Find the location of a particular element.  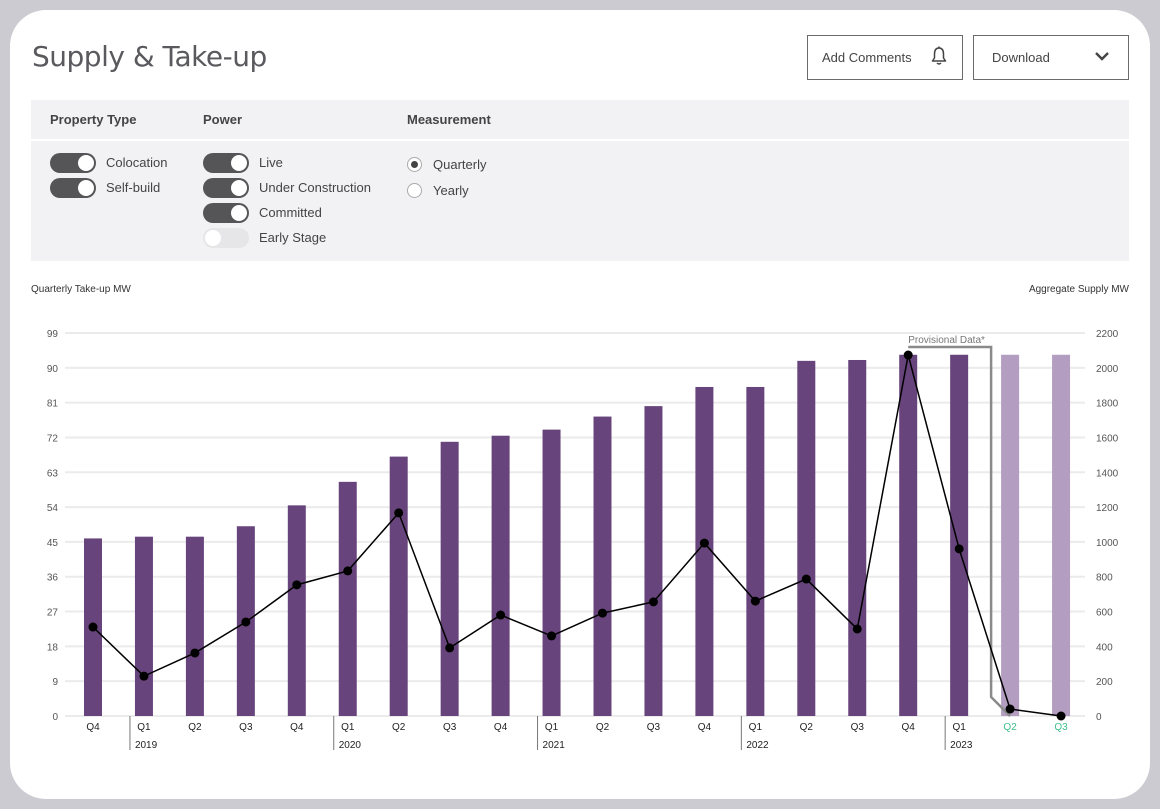

year-label: 2019 is located at coordinates (146, 745).